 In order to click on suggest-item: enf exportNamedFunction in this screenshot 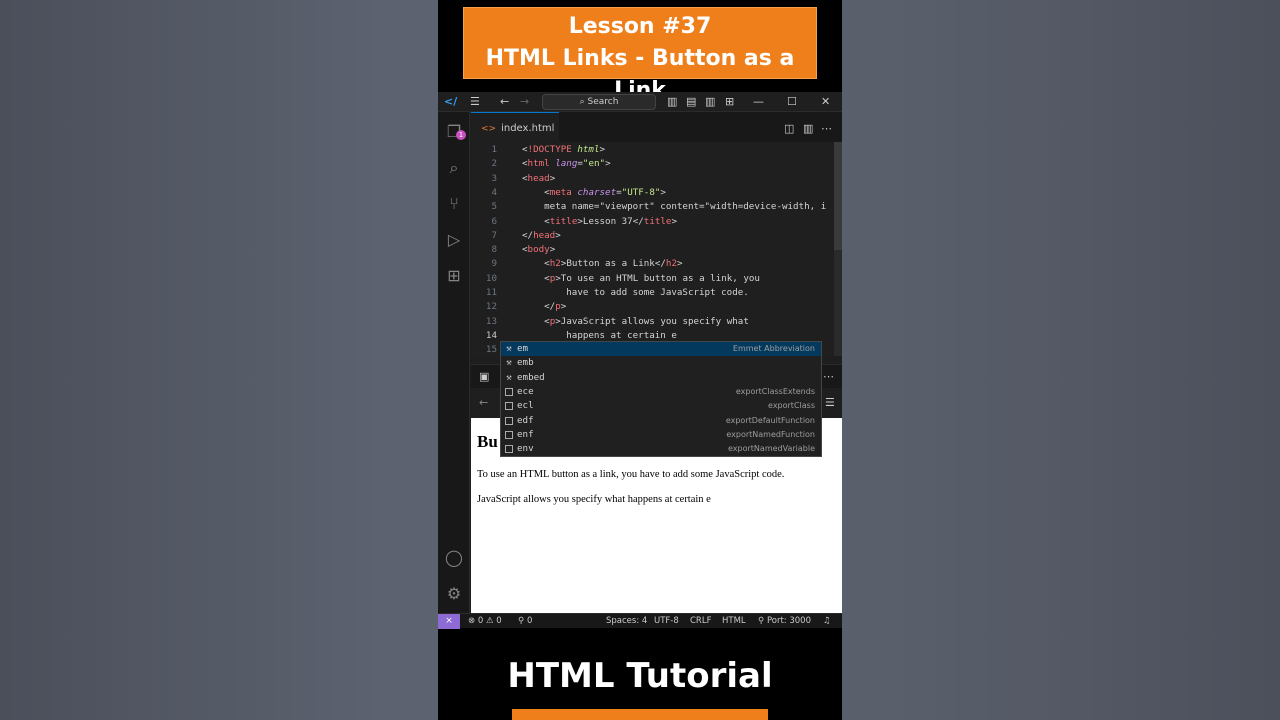, I will do `click(661, 435)`.